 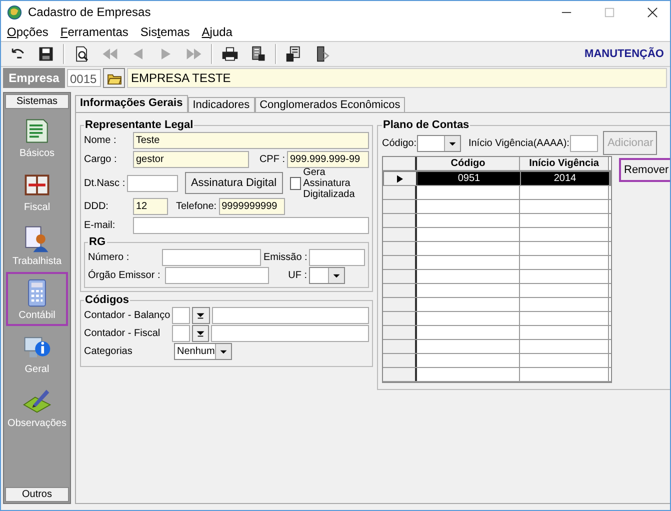 I want to click on folder-icon, so click(x=114, y=78).